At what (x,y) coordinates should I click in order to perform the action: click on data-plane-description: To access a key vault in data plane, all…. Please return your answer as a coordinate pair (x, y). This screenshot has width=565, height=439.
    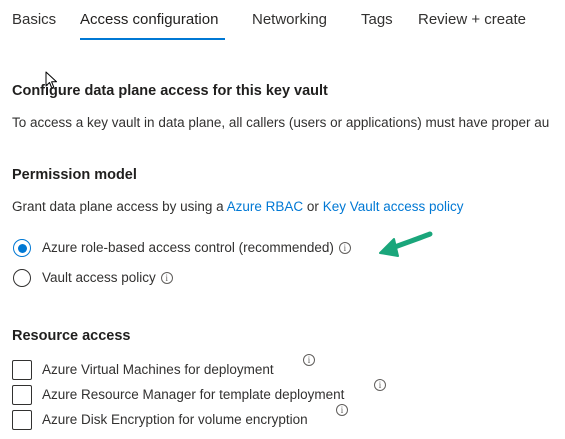
    Looking at the image, I should click on (281, 122).